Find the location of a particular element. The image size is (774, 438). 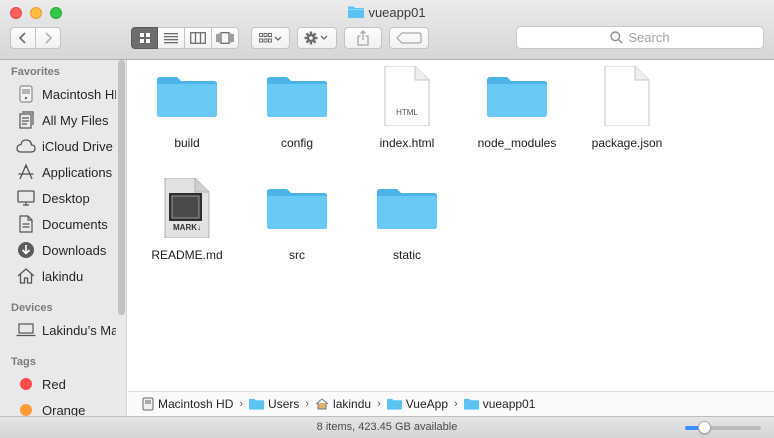

edit-tags-button is located at coordinates (409, 38).